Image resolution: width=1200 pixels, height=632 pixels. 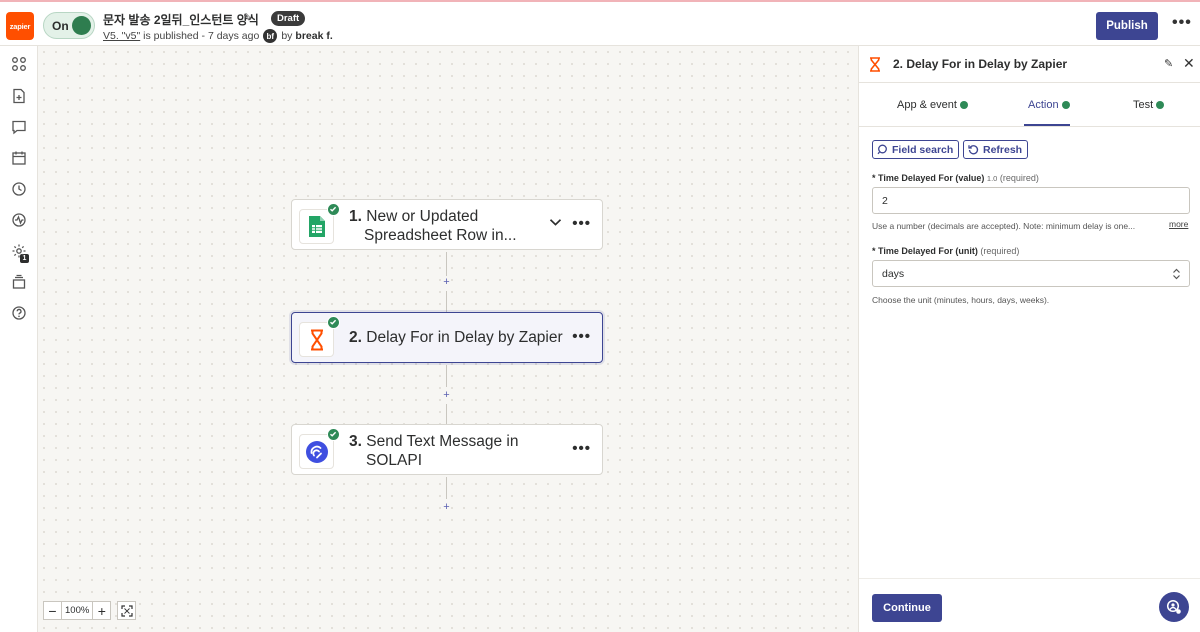 I want to click on version-link: V5. "v5", so click(x=121, y=36).